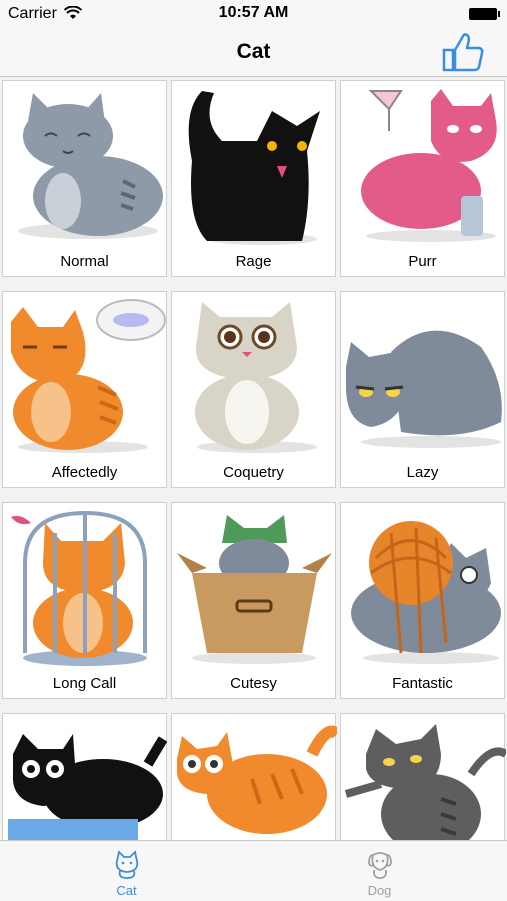  What do you see at coordinates (90, 166) in the screenshot?
I see `normal-cat-icon` at bounding box center [90, 166].